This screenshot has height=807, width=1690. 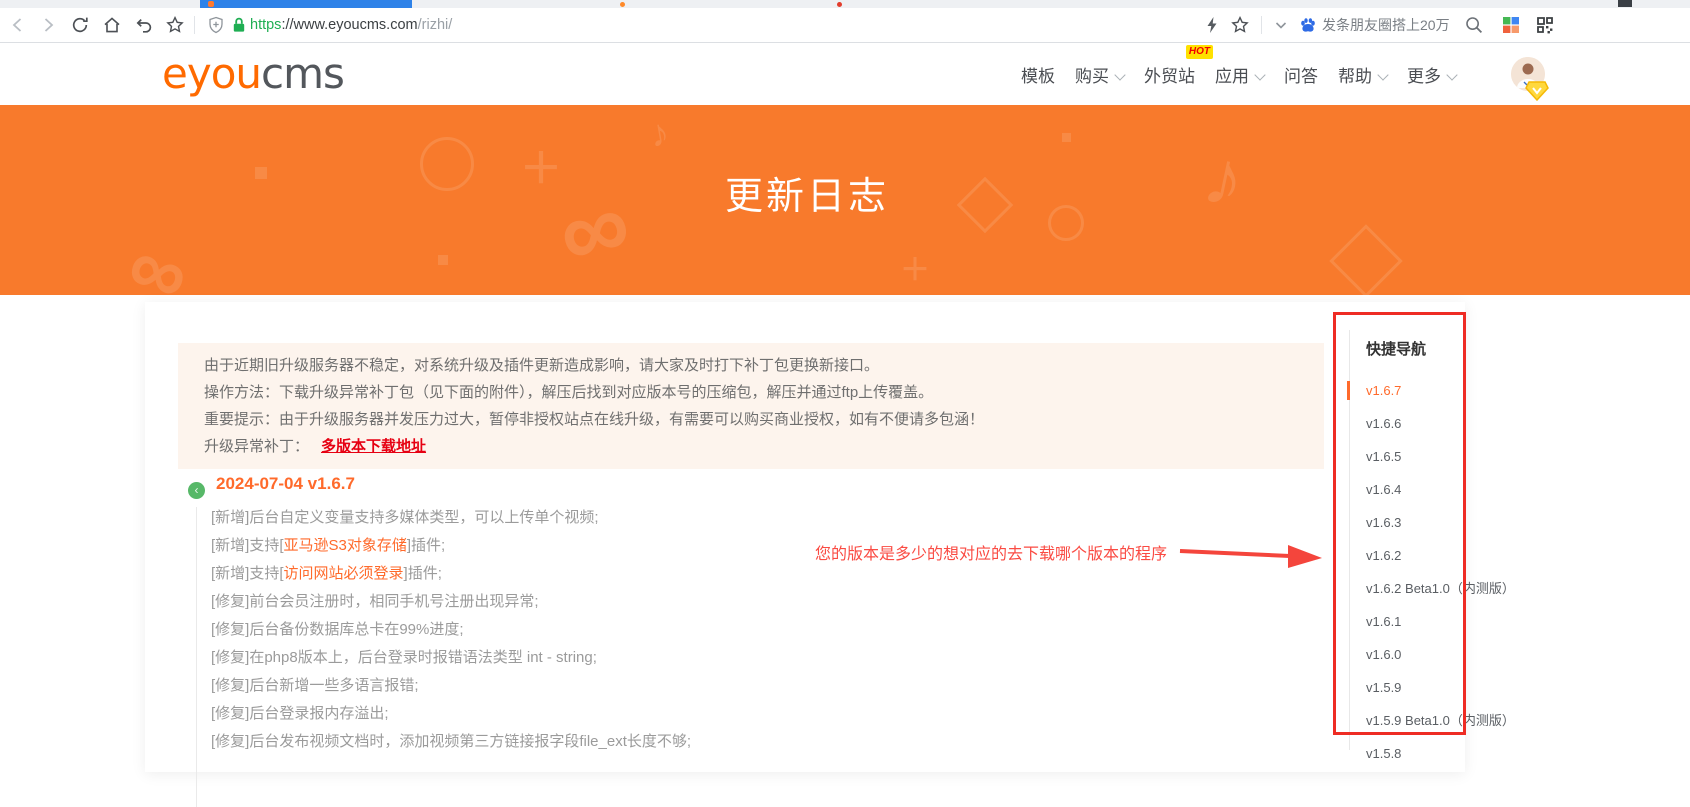 I want to click on version-link-v166: v1.6.6, so click(x=1440, y=423).